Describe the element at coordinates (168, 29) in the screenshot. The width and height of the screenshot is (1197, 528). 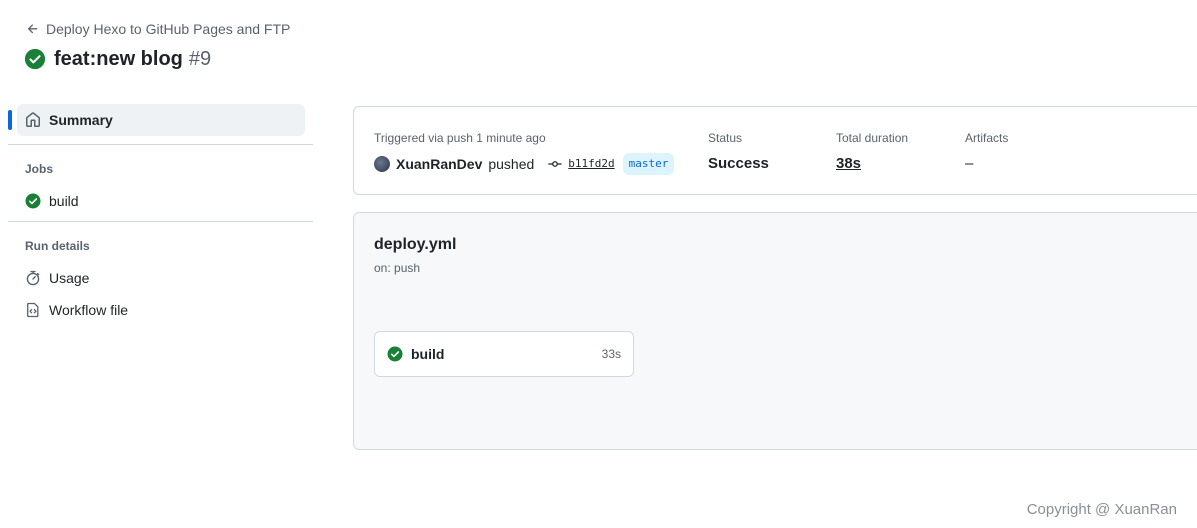
I see `back-link-label: Deploy Hexo to GitHub Pages and FTP` at that location.